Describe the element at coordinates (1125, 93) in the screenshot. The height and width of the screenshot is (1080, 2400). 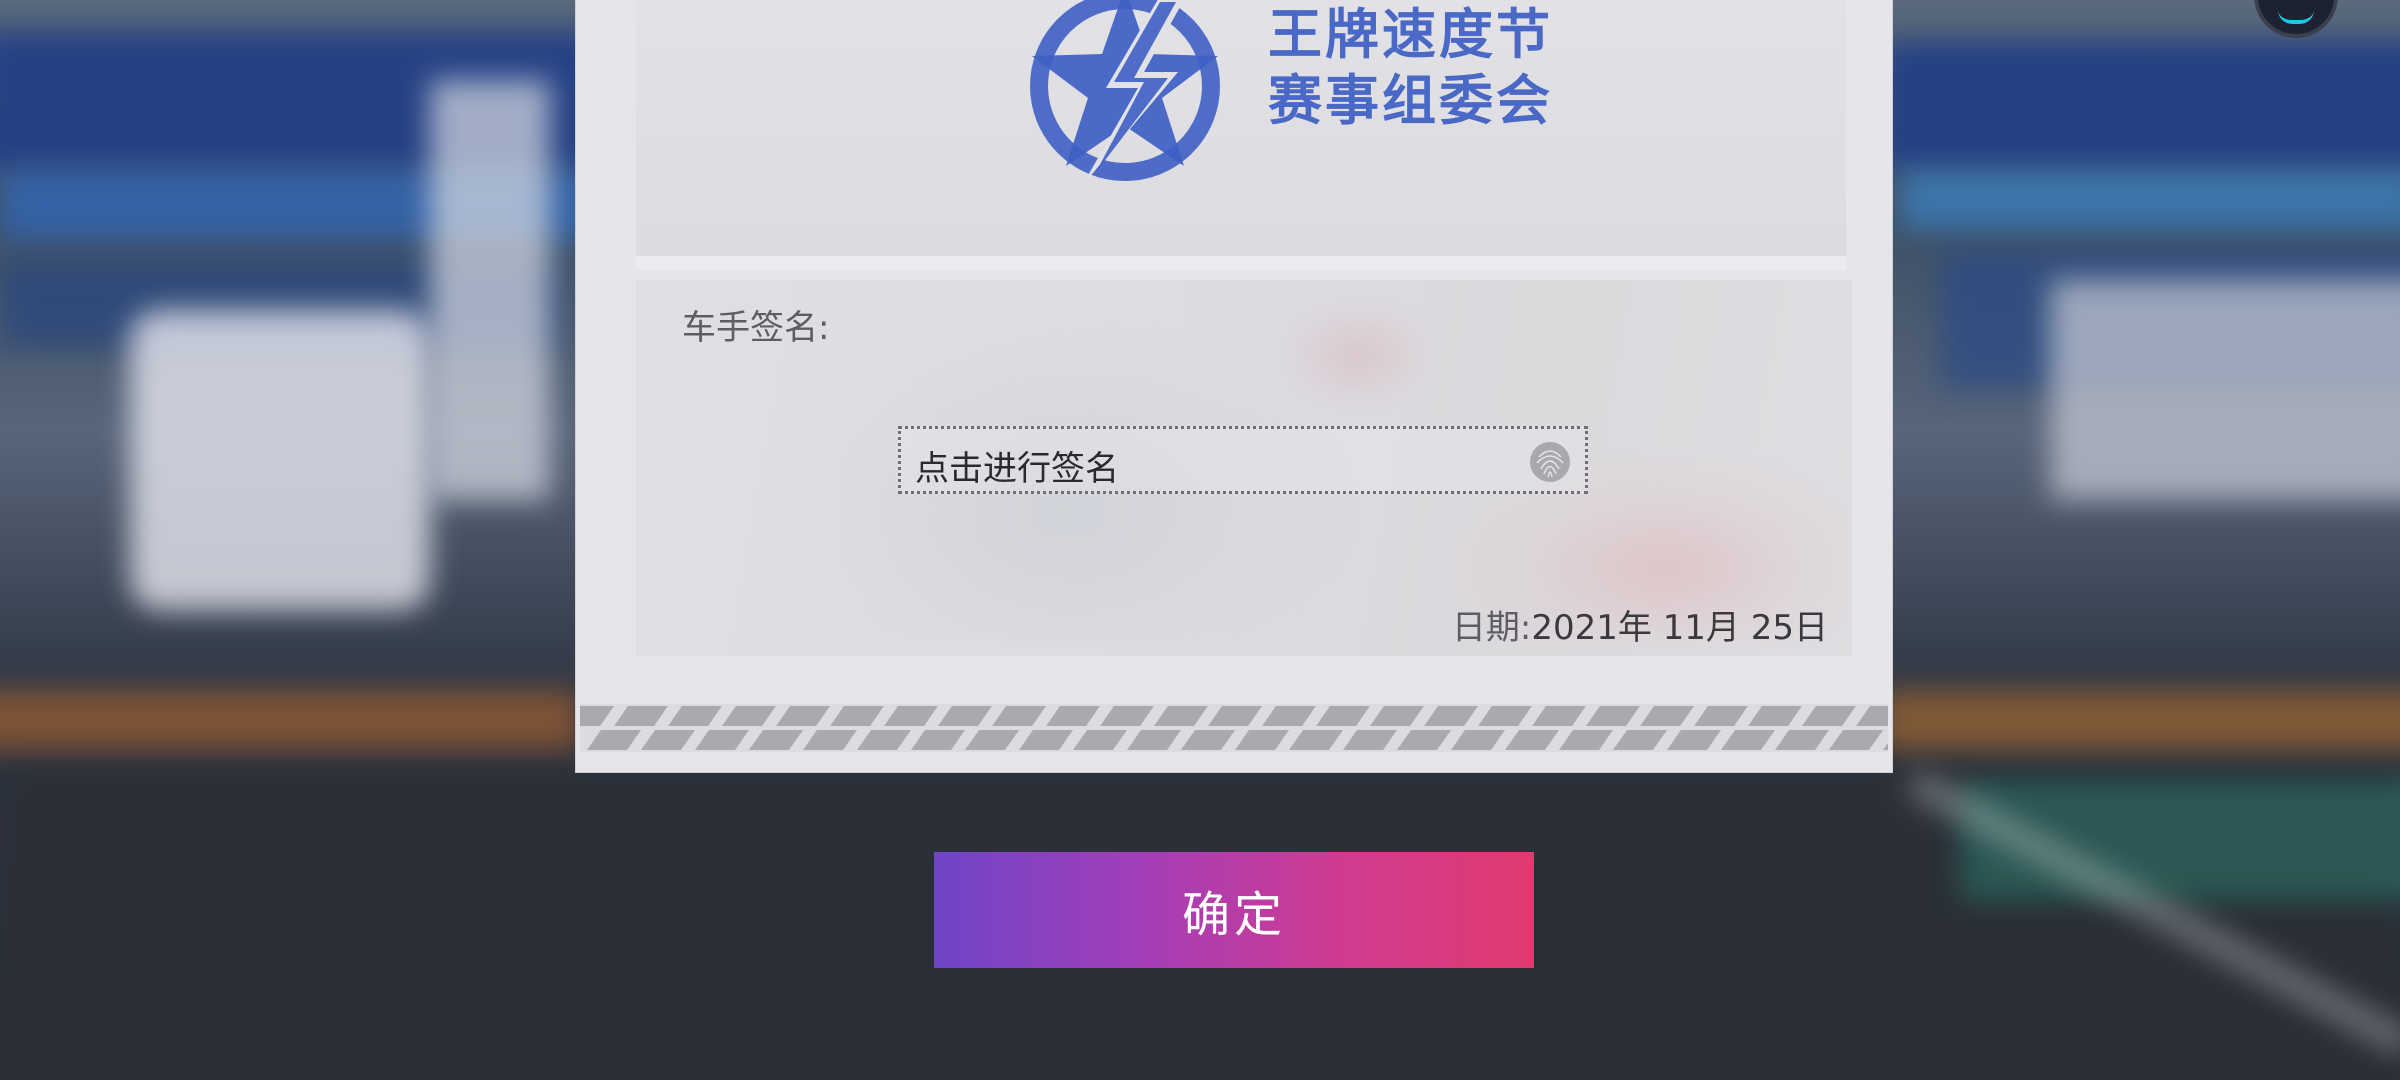
I see `lightning-star-logo-icon` at that location.